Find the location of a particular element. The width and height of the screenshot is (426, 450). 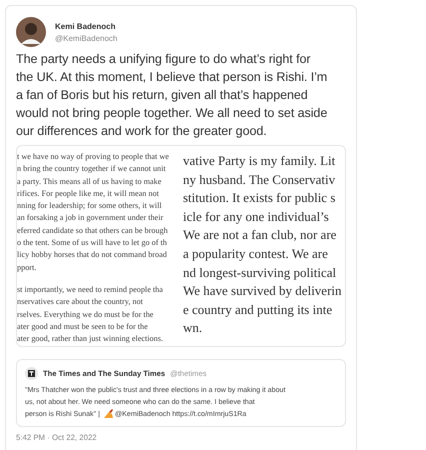

article-line: licy hobby horses that do not command broad is located at coordinates (92, 255).